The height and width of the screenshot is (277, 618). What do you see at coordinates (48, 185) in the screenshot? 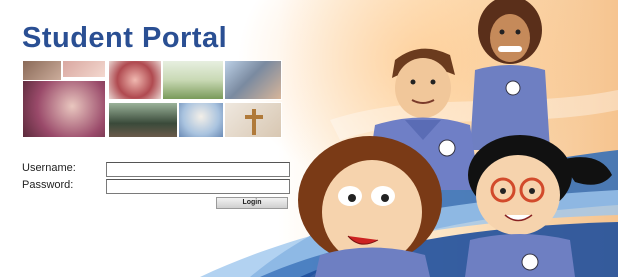
I see `password-label: Password:` at bounding box center [48, 185].